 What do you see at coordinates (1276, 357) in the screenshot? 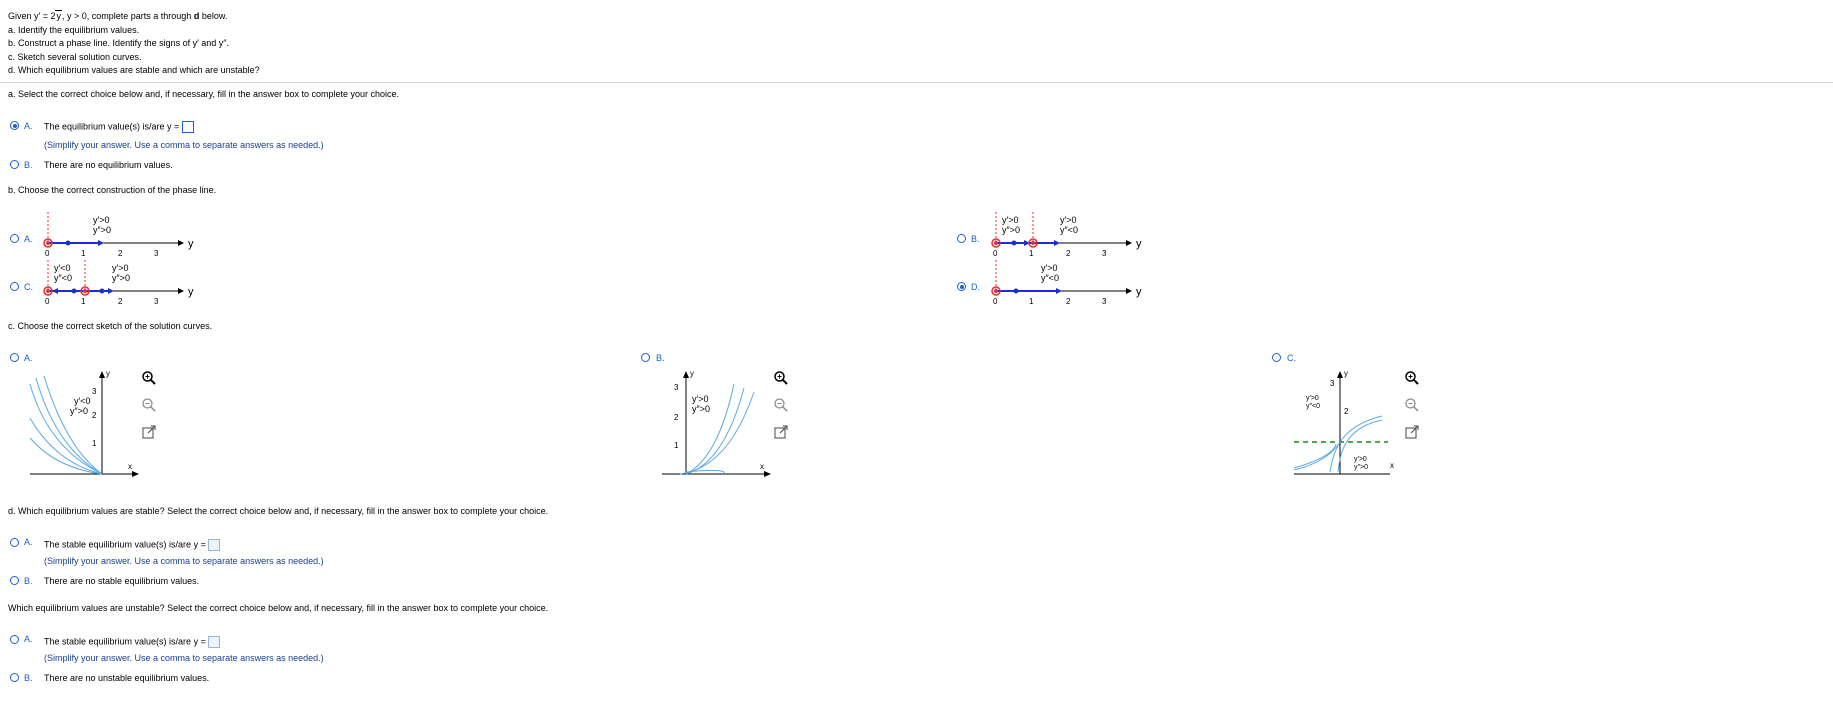
I see `part-c-radio-c` at bounding box center [1276, 357].